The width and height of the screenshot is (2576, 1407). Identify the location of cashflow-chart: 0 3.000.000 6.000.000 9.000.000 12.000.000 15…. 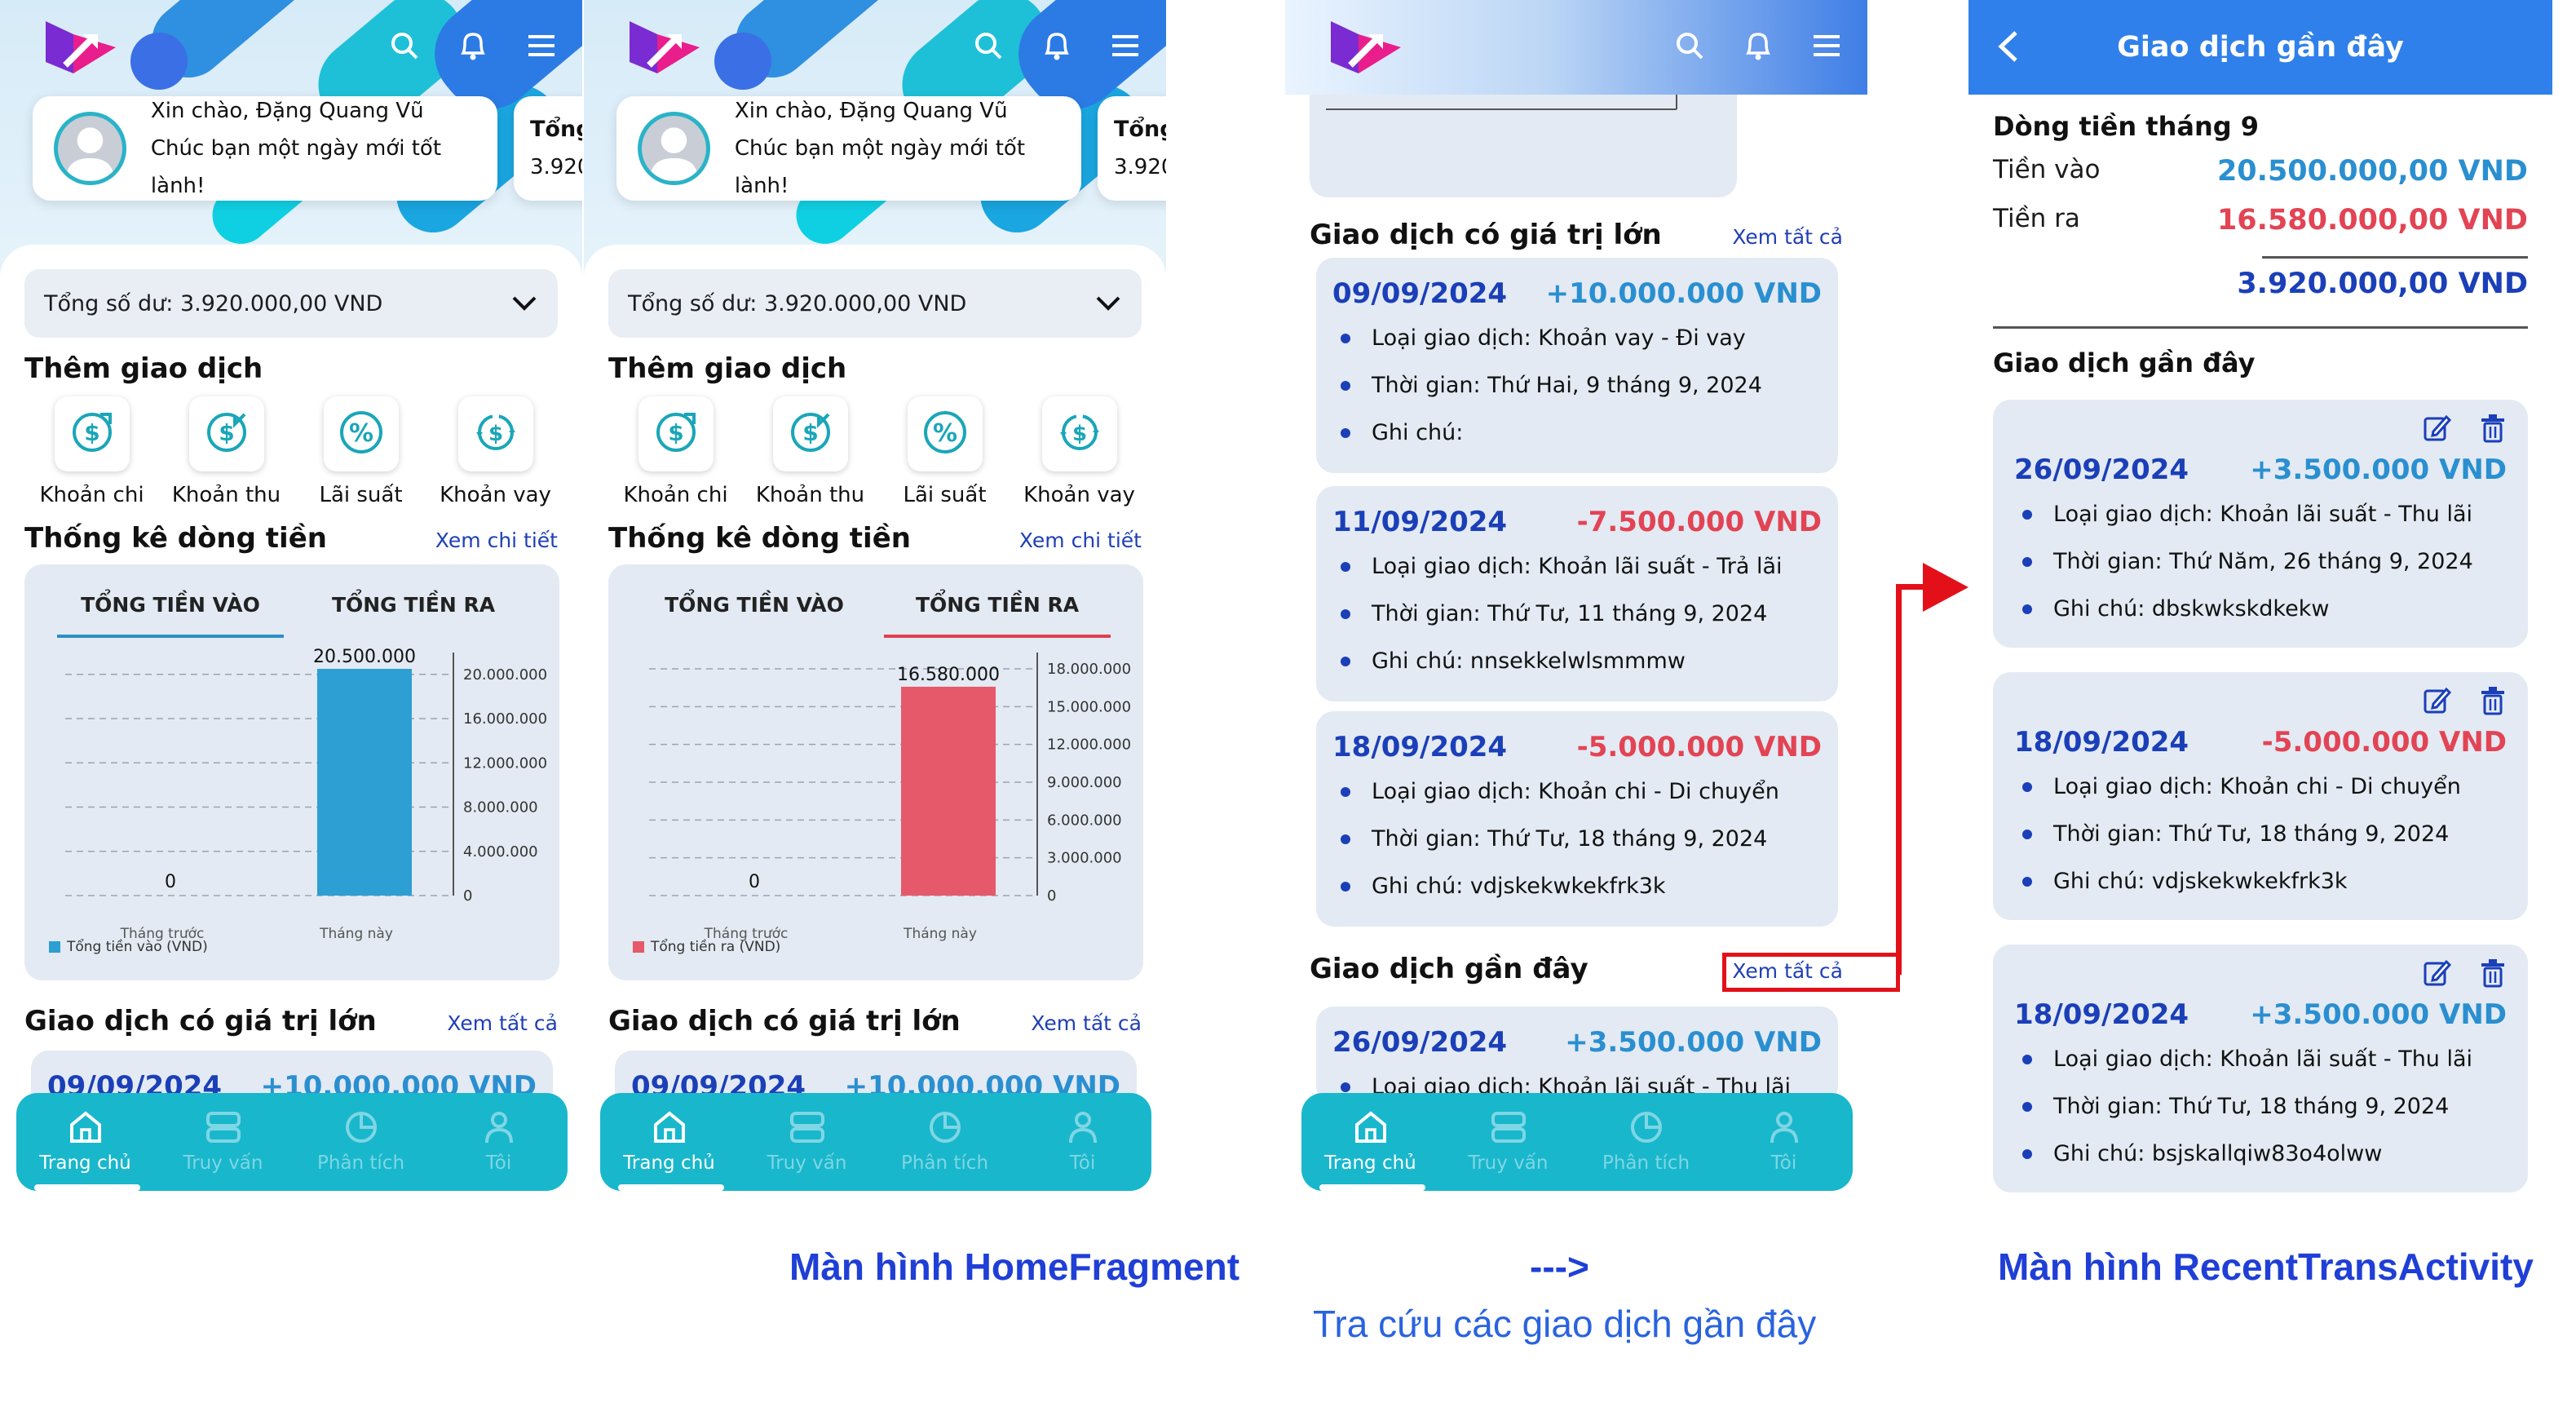
(882, 804).